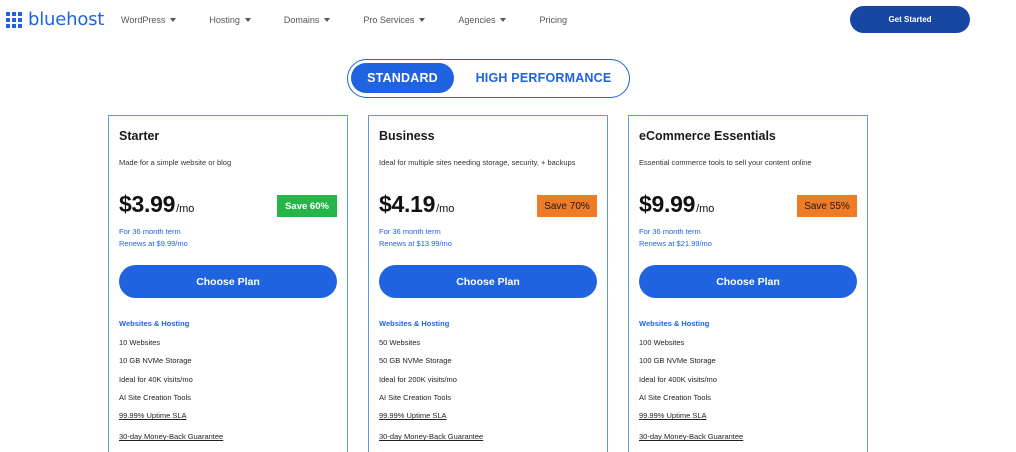  I want to click on price-amount: $3.99, so click(147, 204).